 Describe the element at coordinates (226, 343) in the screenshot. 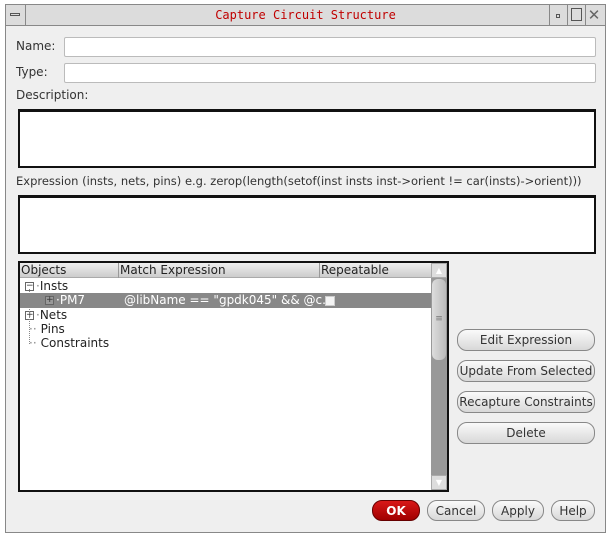

I see `tree-row-constraints: ·· Constraints` at that location.